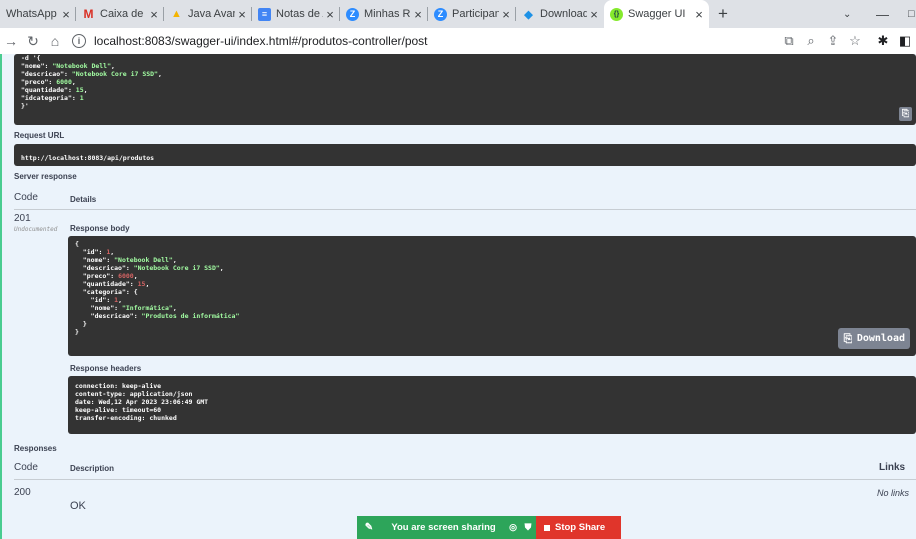 This screenshot has width=916, height=539. What do you see at coordinates (39, 135) in the screenshot?
I see `request-url-label: Request URL` at bounding box center [39, 135].